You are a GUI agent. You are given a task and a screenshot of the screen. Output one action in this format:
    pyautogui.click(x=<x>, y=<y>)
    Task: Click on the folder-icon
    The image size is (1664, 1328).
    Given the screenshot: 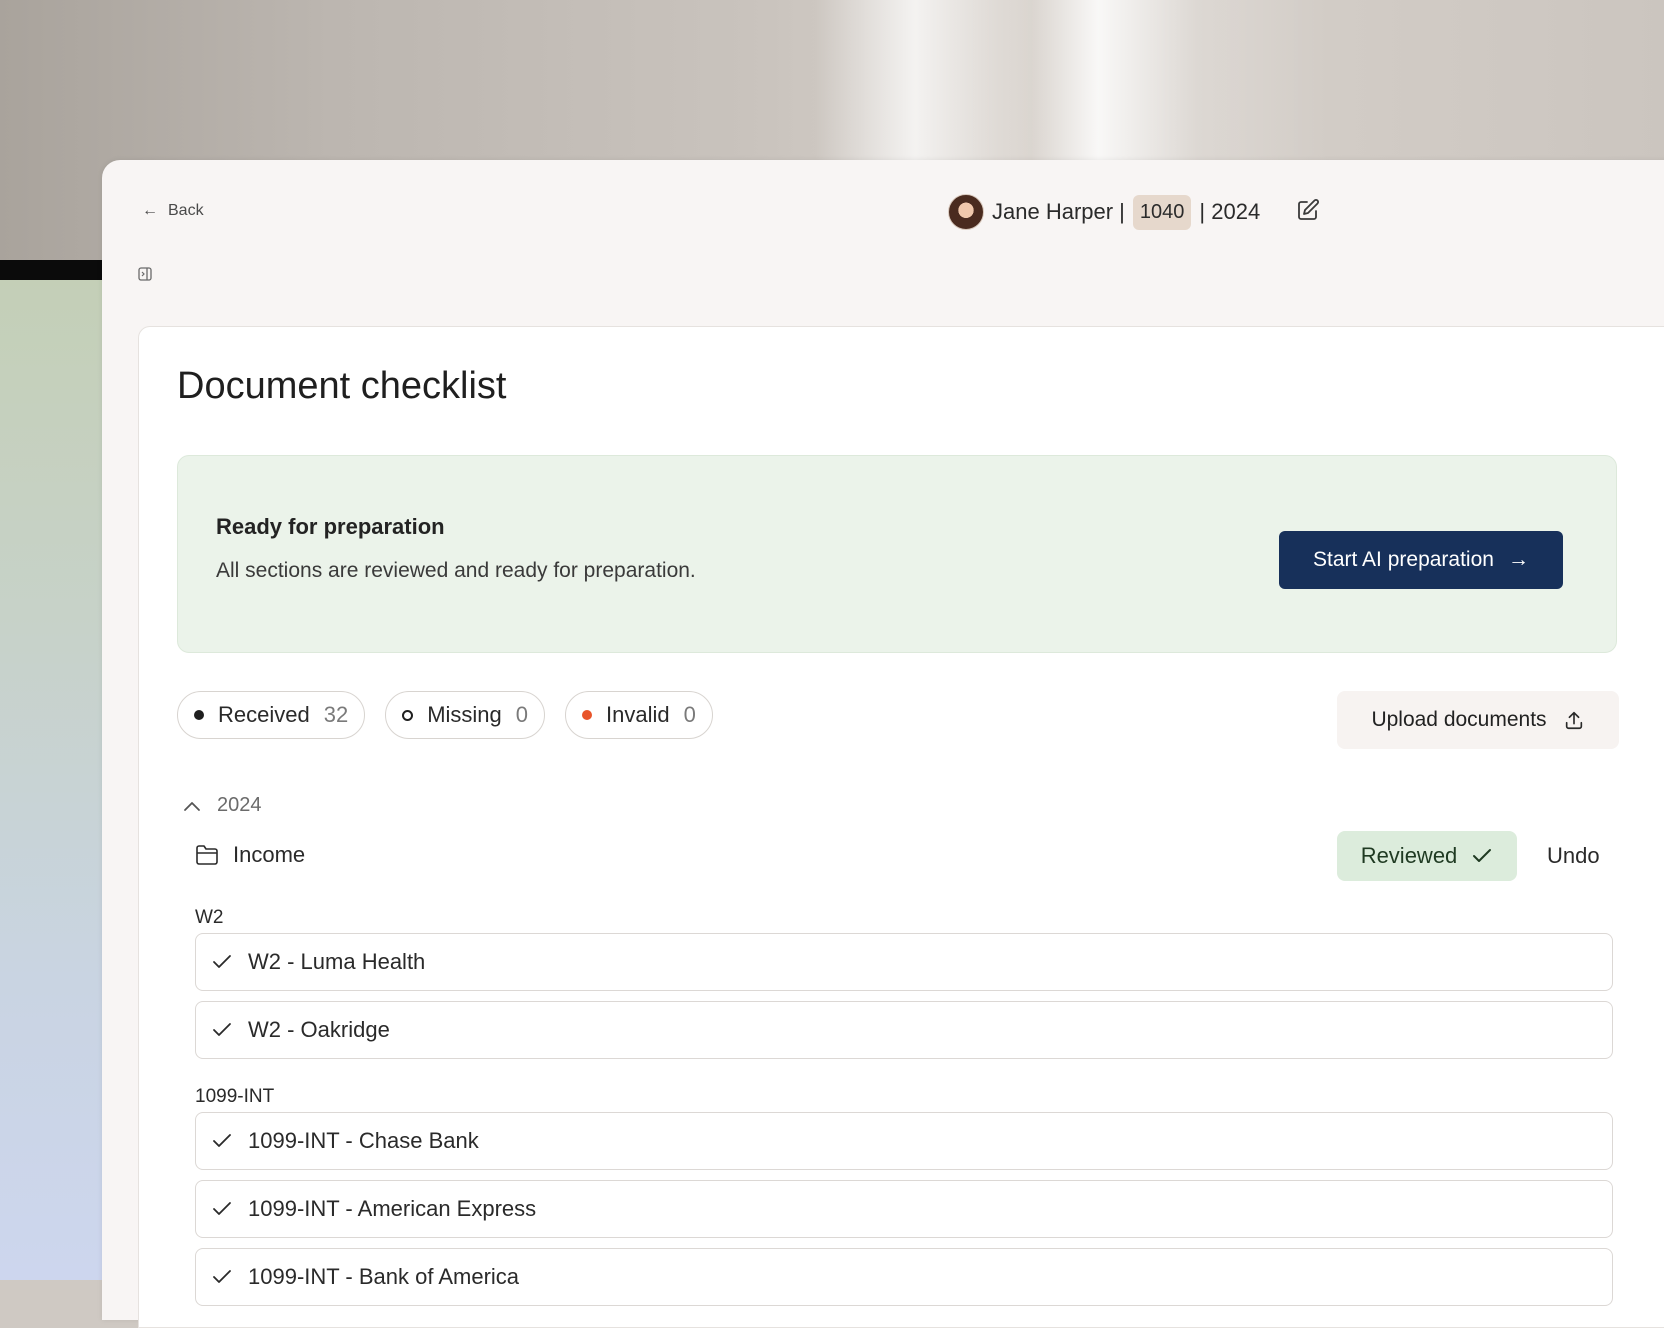 What is the action you would take?
    pyautogui.click(x=207, y=855)
    